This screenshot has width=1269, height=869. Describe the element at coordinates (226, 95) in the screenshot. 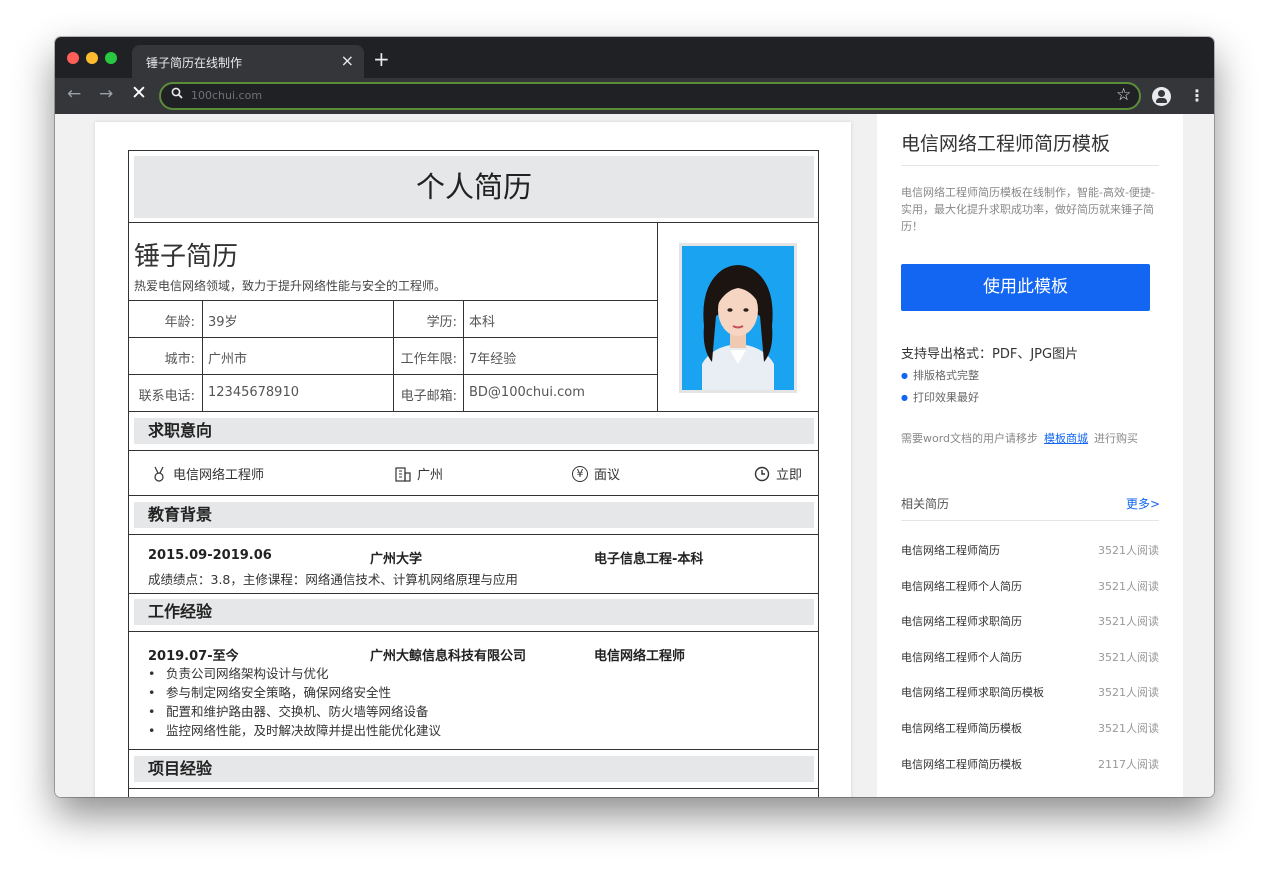

I see `url-text: 100chui.com` at that location.